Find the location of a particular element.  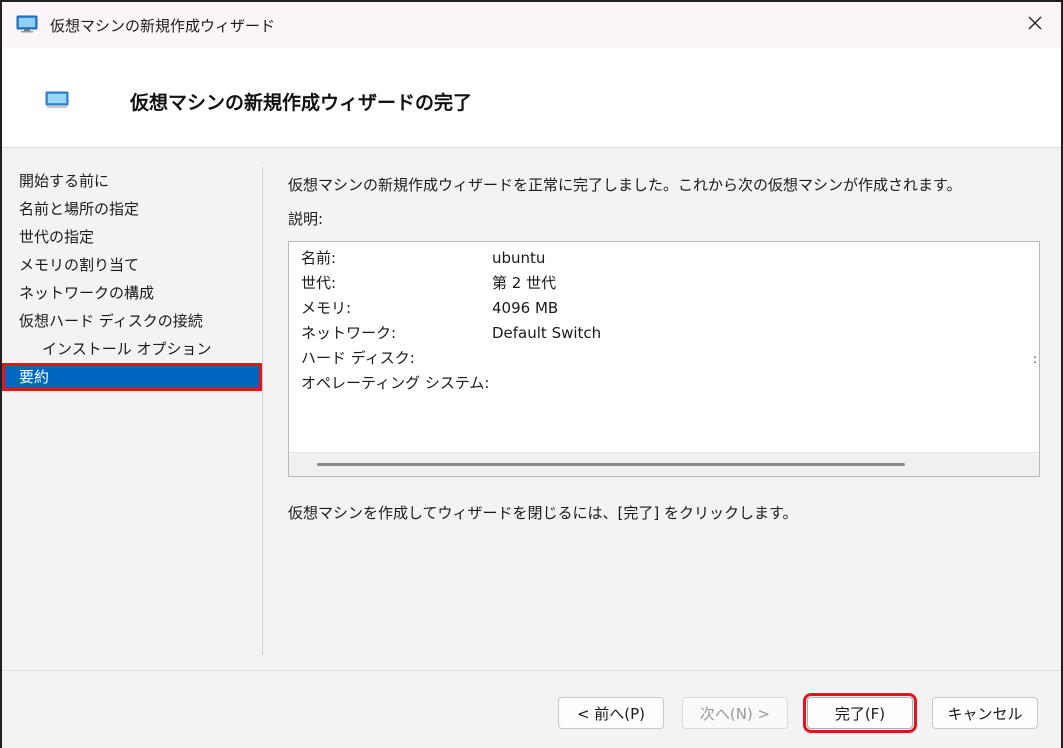

close-button is located at coordinates (1035, 25).